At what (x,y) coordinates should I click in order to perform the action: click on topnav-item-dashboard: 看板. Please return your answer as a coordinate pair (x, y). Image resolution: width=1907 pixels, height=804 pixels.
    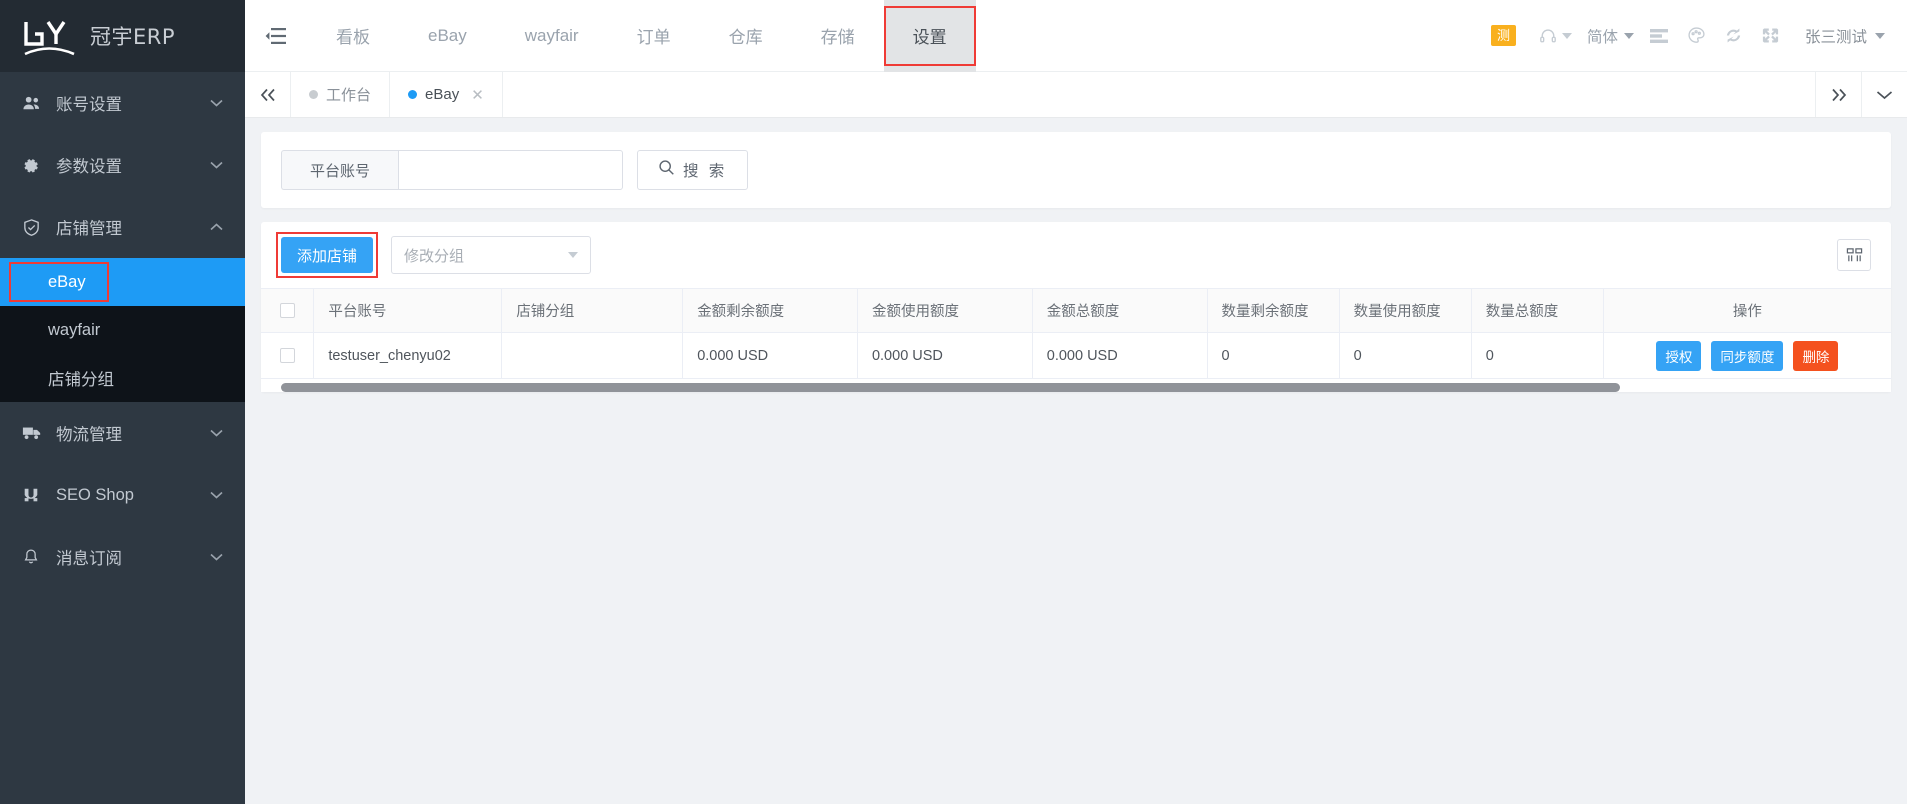
    Looking at the image, I should click on (353, 36).